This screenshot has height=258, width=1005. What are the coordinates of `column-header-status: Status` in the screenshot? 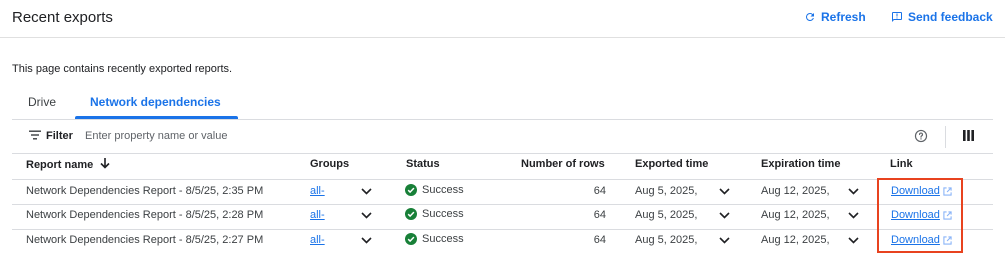 It's located at (423, 164).